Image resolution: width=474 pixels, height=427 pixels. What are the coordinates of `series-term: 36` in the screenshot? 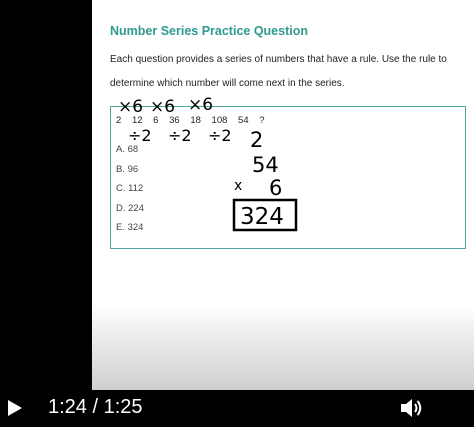 It's located at (174, 120).